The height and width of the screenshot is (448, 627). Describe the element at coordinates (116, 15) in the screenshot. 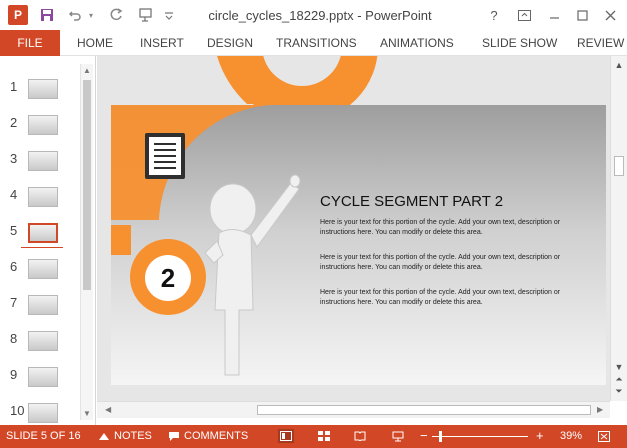

I see `redo-icon` at that location.